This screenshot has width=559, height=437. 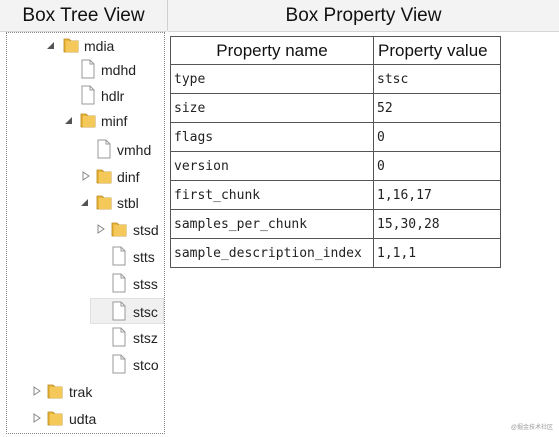 I want to click on table-row: samples_per_chunk 15,30,28, so click(x=335, y=224).